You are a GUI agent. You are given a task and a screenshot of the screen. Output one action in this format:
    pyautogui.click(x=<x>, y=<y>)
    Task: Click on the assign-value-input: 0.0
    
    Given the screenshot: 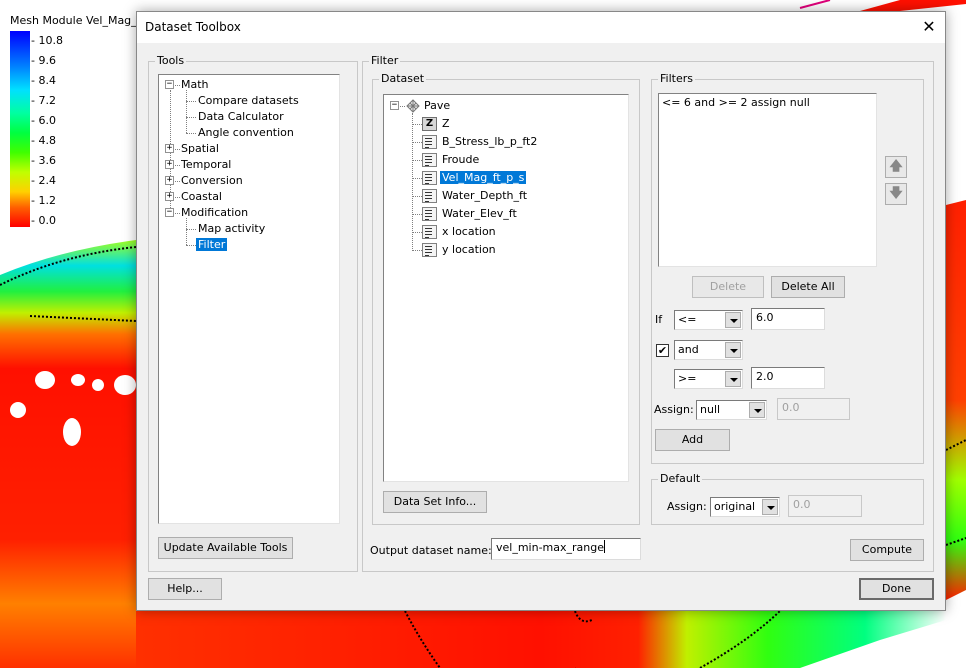 What is the action you would take?
    pyautogui.click(x=813, y=409)
    